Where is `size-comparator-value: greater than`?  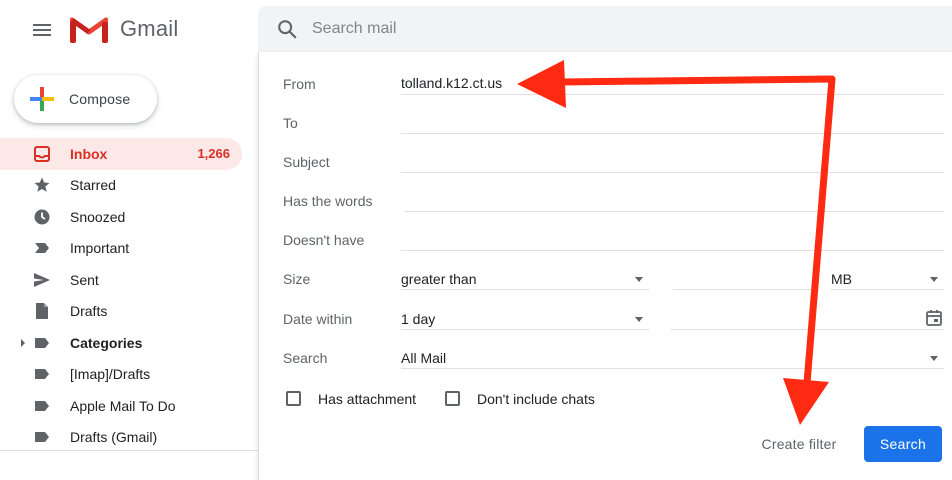 size-comparator-value: greater than is located at coordinates (439, 279).